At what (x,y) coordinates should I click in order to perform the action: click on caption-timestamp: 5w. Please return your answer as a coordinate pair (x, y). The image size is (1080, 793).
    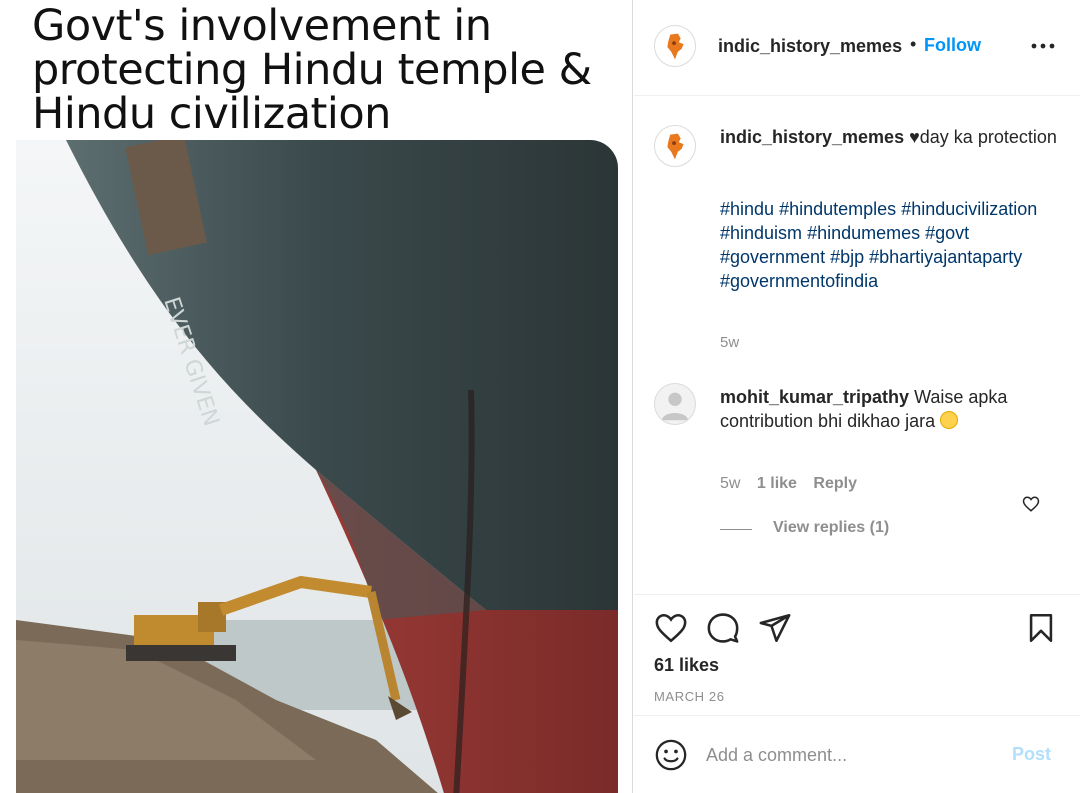
    Looking at the image, I should click on (729, 342).